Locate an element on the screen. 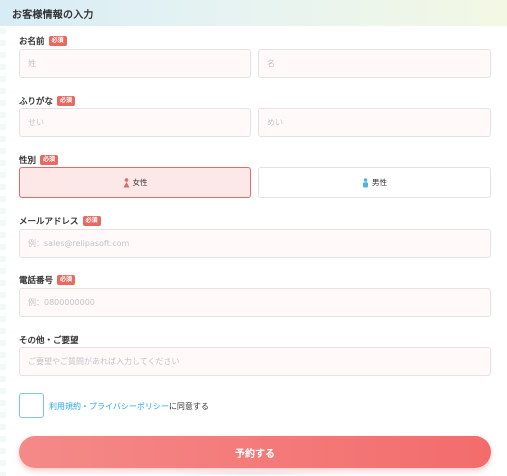 The image size is (507, 476). phone-label-text: 電話番号 is located at coordinates (36, 281).